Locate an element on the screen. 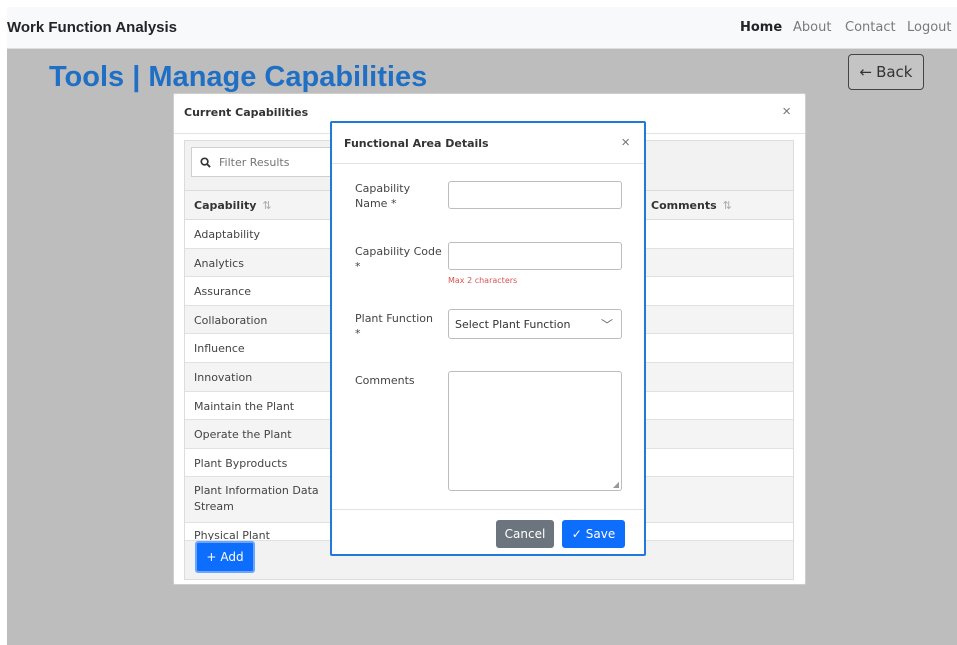 This screenshot has width=957, height=645. details-modal-header: Functional Area Details × is located at coordinates (488, 143).